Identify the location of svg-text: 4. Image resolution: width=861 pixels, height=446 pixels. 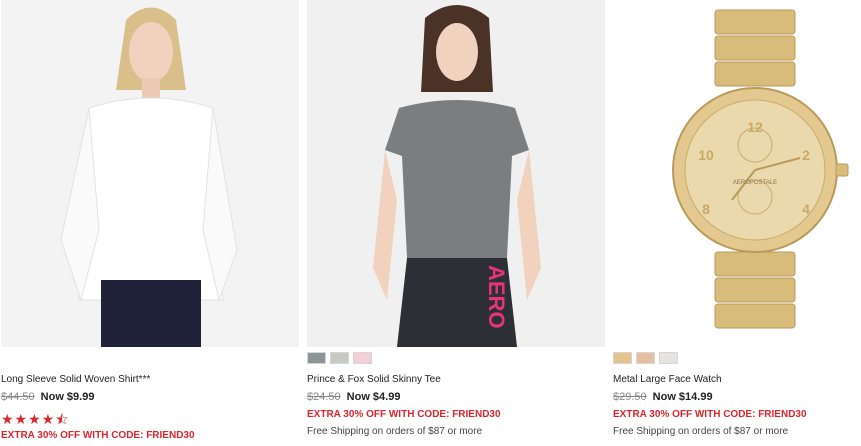
(806, 209).